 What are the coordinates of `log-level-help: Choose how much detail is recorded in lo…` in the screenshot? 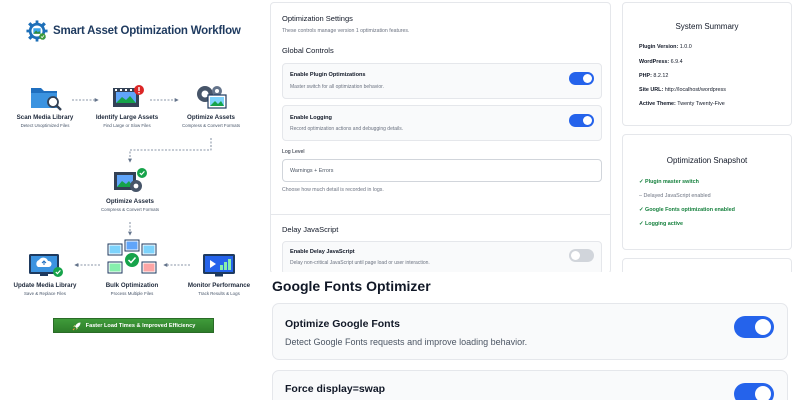 It's located at (333, 190).